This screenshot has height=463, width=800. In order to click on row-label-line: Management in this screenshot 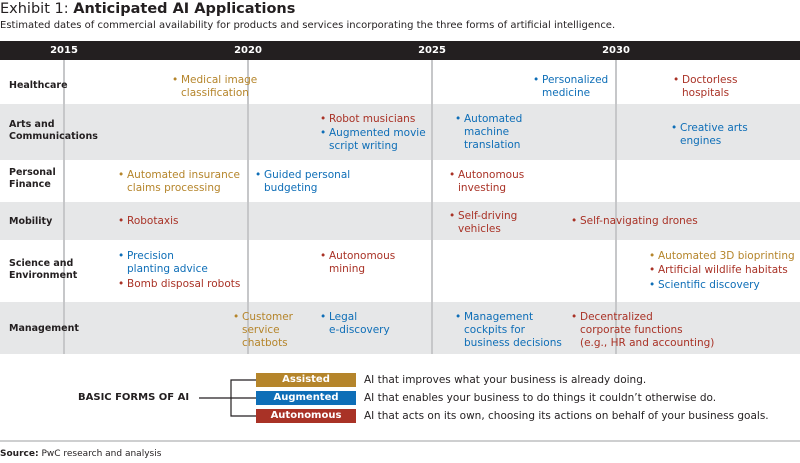, I will do `click(44, 328)`.